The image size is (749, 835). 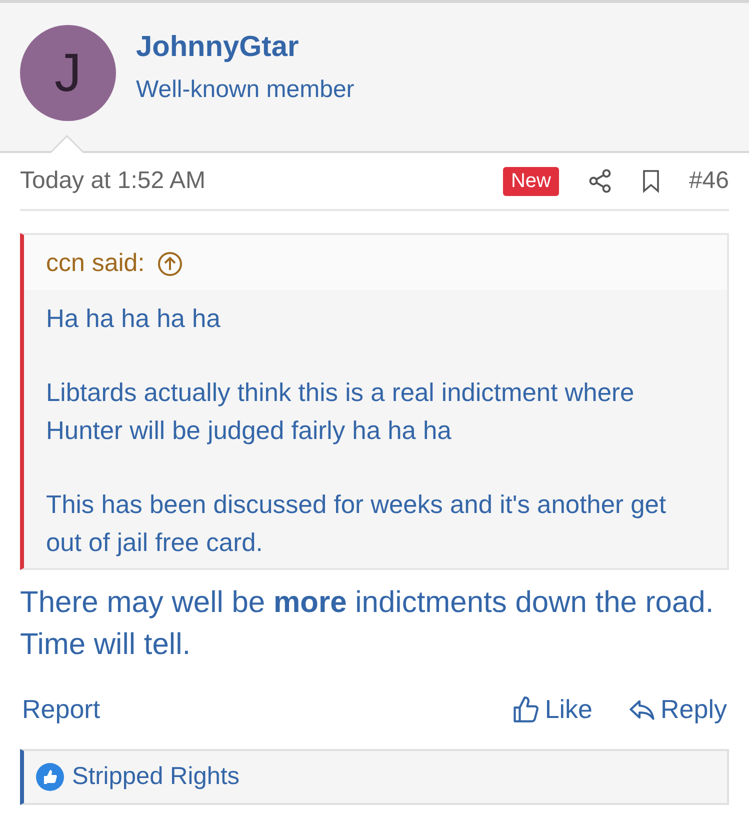 What do you see at coordinates (530, 181) in the screenshot?
I see `new-badge: New` at bounding box center [530, 181].